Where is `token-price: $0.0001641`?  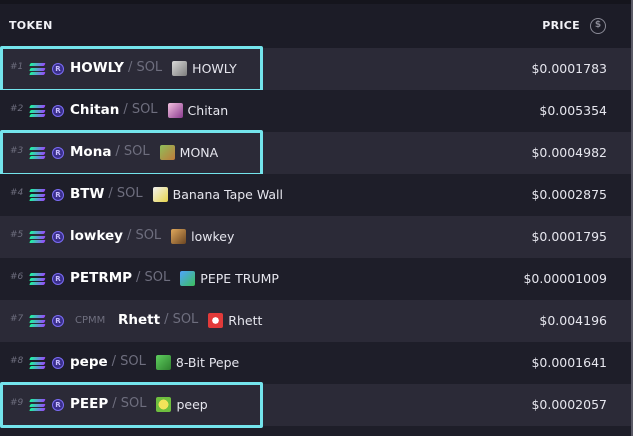
token-price: $0.0001641 is located at coordinates (569, 362).